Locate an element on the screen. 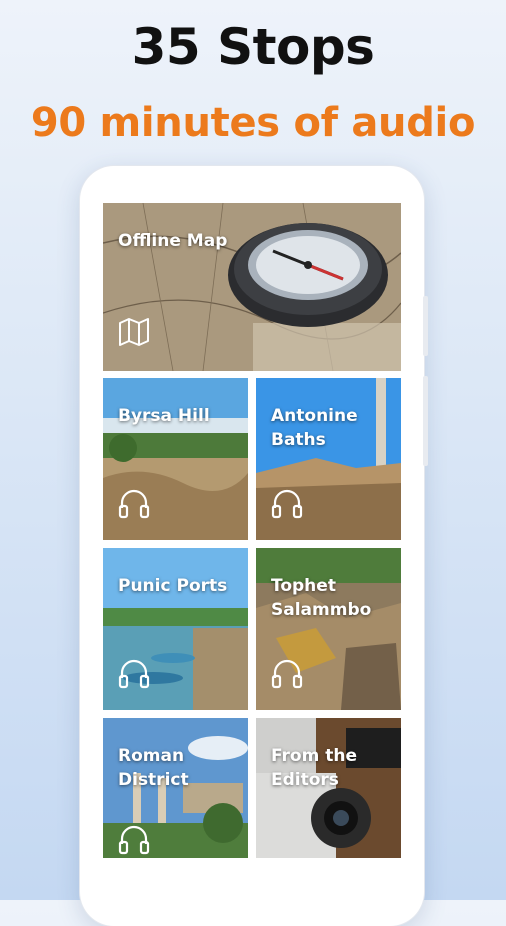 This screenshot has width=506, height=926. promo-headline: 35 Stops is located at coordinates (253, 47).